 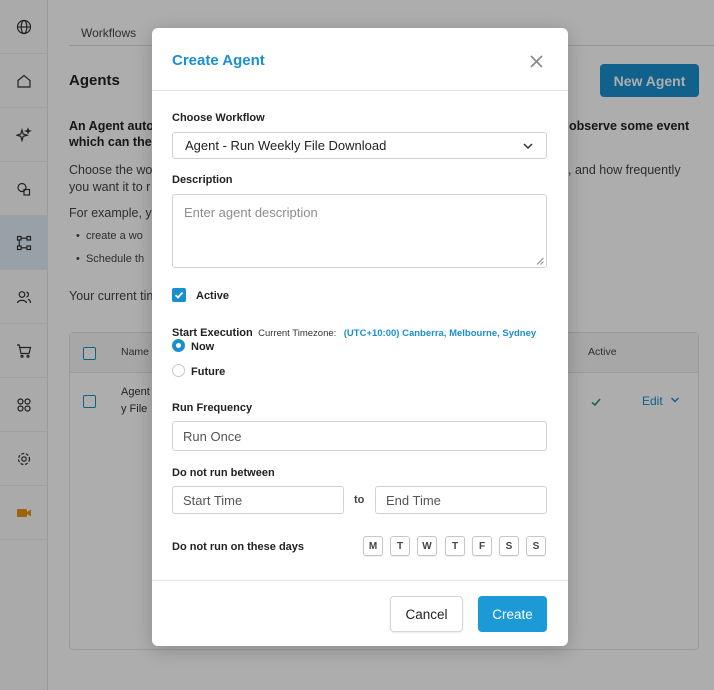 I want to click on create-button: Create, so click(x=512, y=614).